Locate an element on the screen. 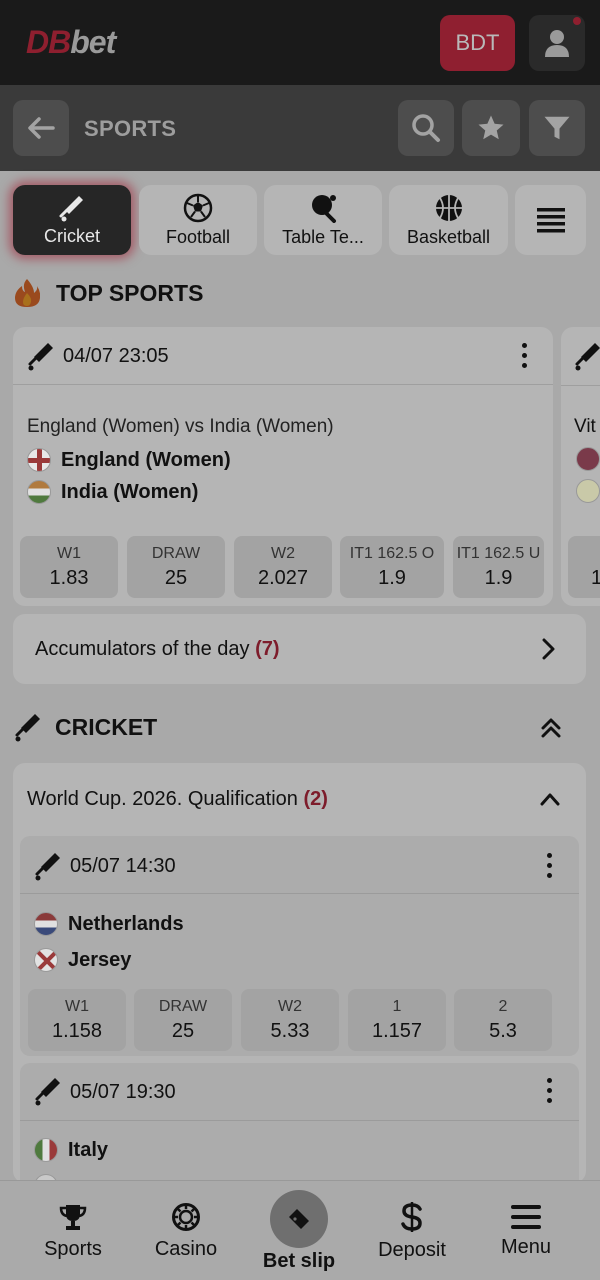 The image size is (600, 1280). table-tennis-icon is located at coordinates (324, 208).